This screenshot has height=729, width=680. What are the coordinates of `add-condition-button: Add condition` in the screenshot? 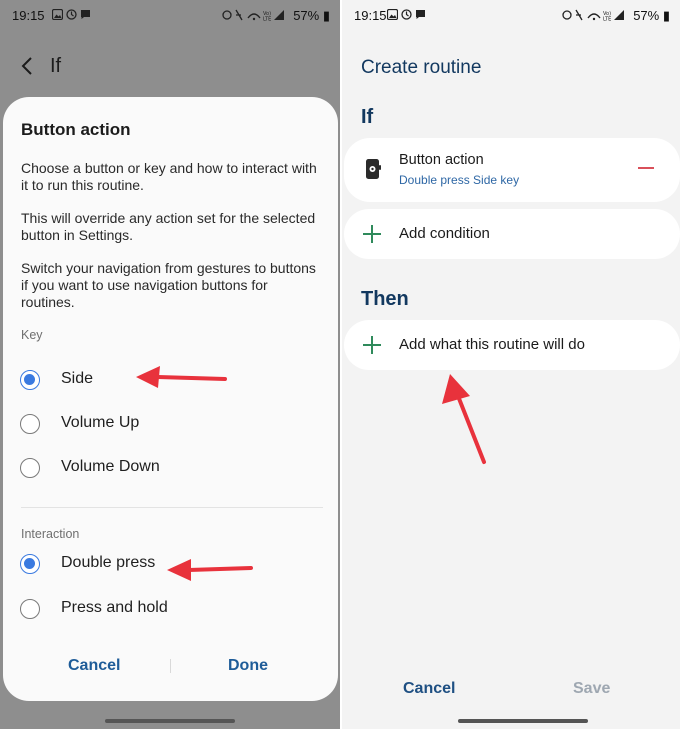 It's located at (512, 234).